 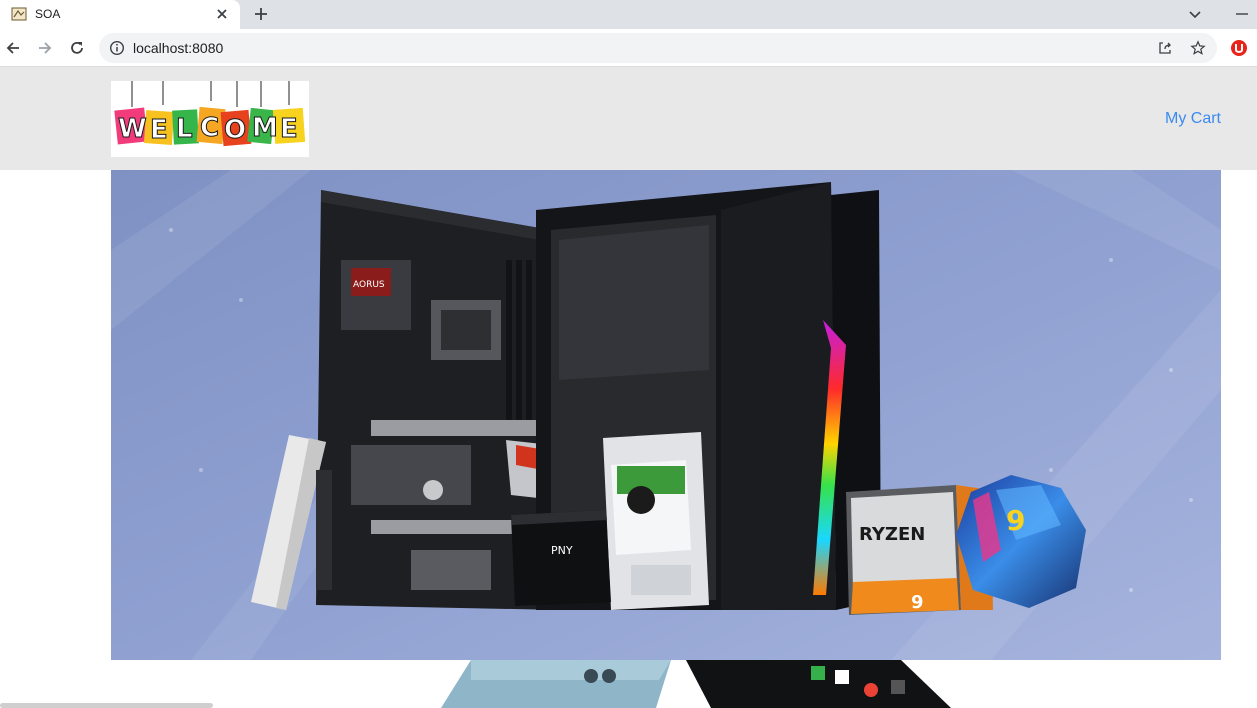 What do you see at coordinates (917, 602) in the screenshot?
I see `ryzen-badge-text: 9` at bounding box center [917, 602].